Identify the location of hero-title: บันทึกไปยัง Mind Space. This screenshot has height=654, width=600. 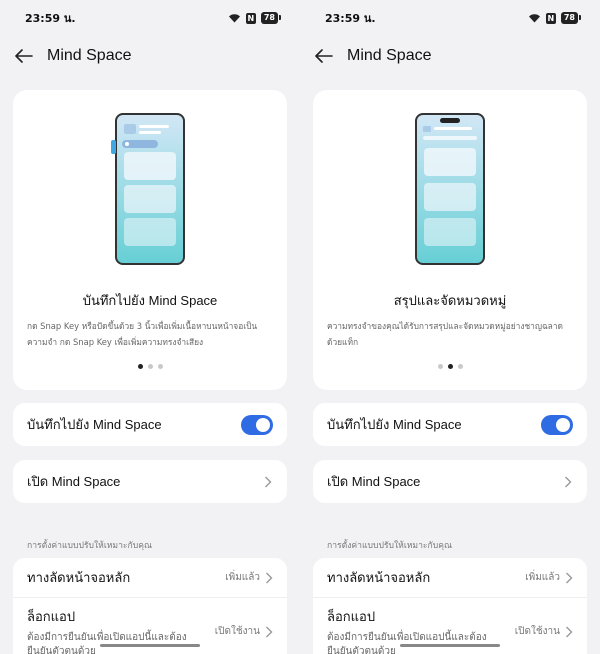
(150, 300).